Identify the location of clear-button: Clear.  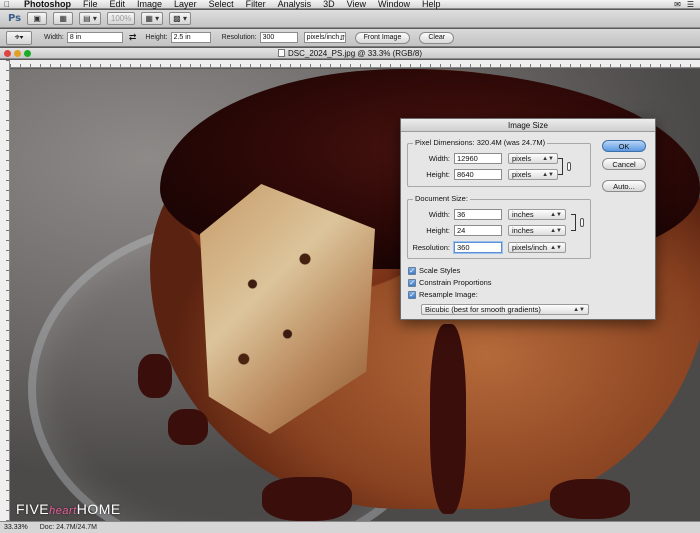
(437, 37).